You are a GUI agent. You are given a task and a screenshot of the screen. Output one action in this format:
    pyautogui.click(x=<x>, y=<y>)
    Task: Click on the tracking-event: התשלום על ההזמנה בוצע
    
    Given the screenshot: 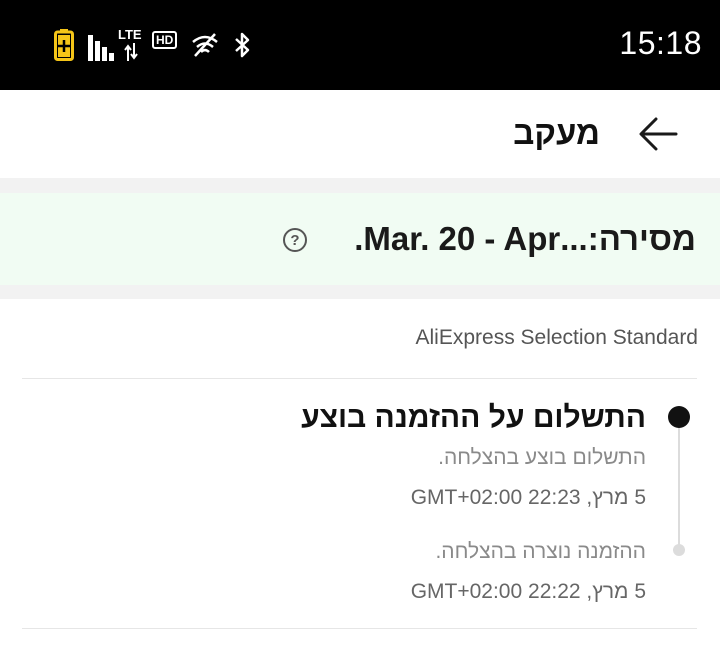 What is the action you would take?
    pyautogui.click(x=473, y=418)
    